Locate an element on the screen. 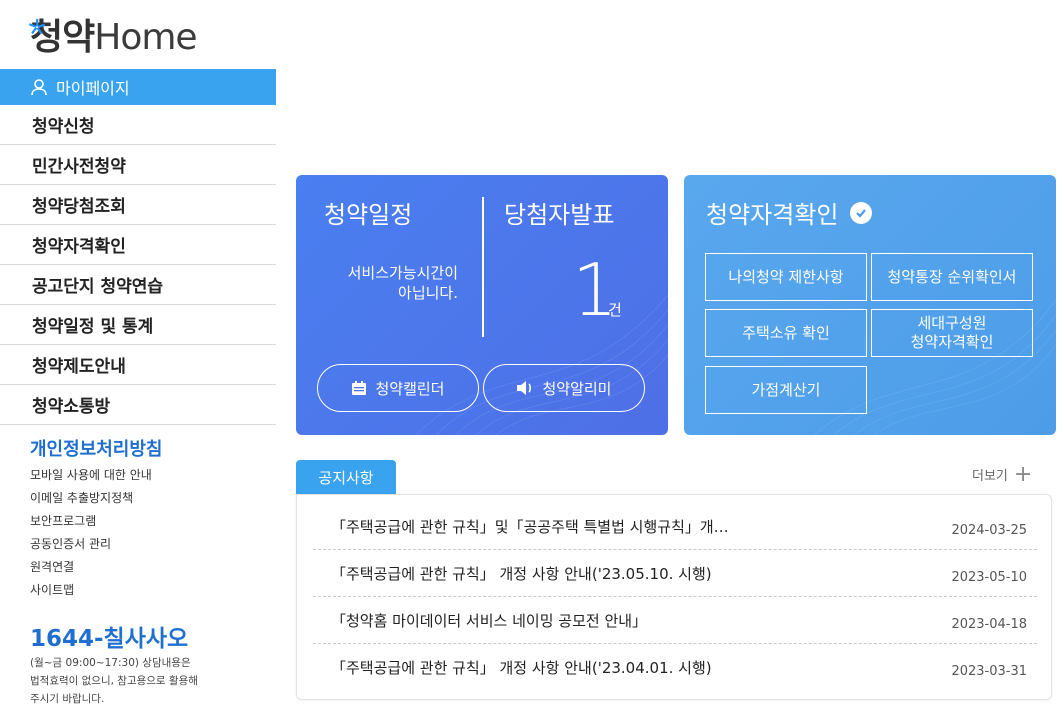  alarm-button: 청약알리미 is located at coordinates (564, 388).